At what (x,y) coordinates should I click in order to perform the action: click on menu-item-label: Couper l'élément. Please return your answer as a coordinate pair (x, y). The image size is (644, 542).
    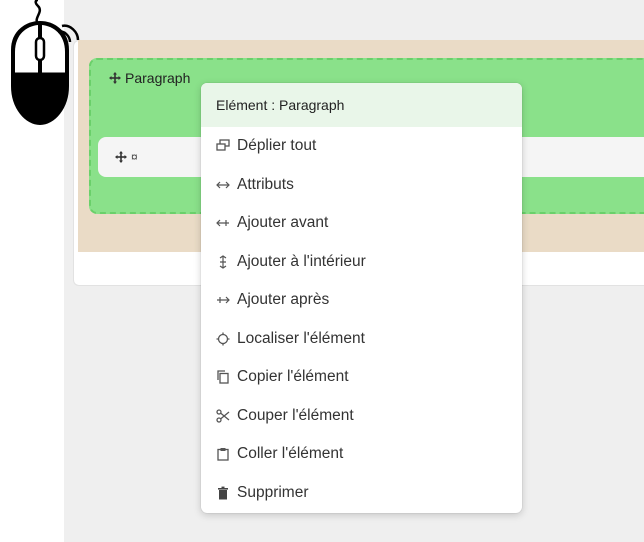
    Looking at the image, I should click on (295, 415).